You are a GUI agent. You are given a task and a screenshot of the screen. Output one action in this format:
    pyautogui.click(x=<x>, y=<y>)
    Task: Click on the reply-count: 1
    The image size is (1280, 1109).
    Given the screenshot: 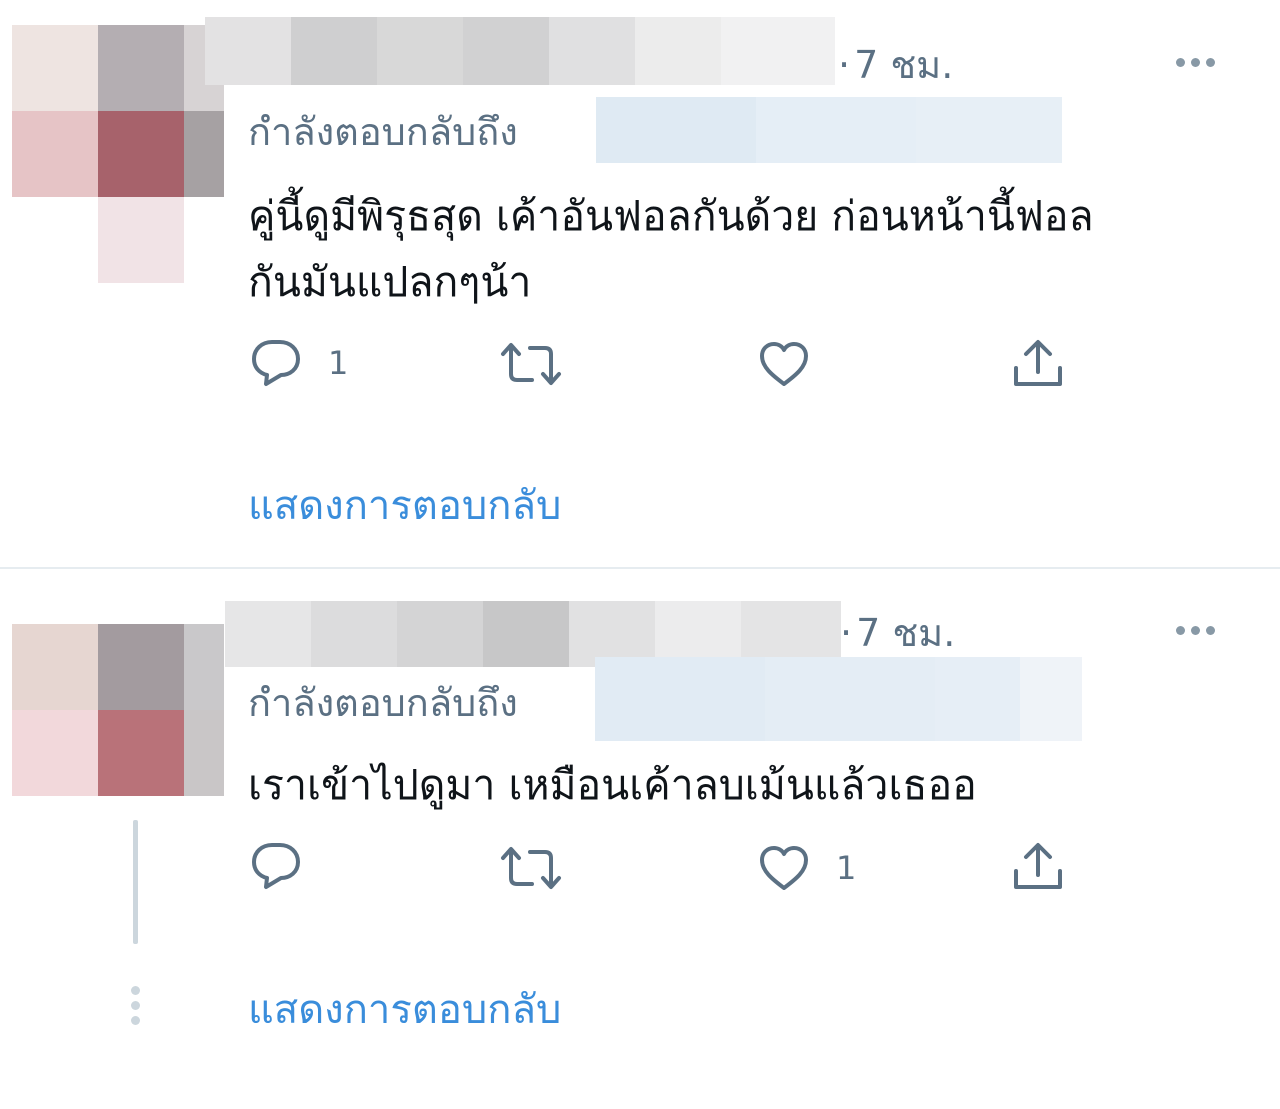 What is the action you would take?
    pyautogui.click(x=338, y=363)
    